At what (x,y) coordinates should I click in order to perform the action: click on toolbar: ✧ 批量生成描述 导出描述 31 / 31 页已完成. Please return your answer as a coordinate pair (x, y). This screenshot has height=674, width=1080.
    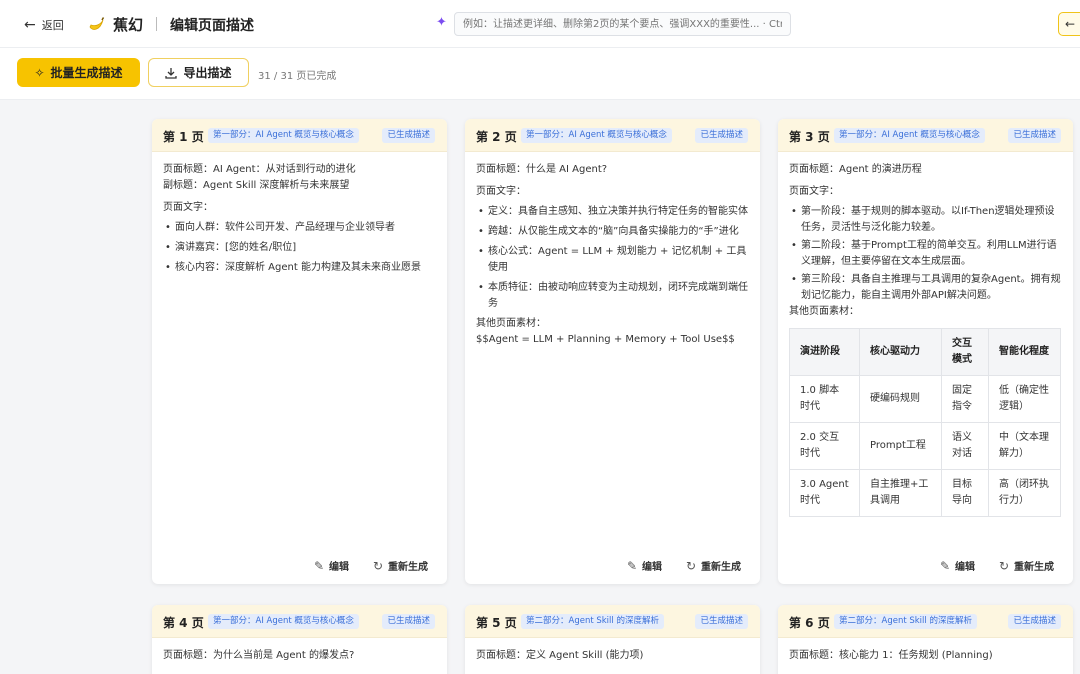
    Looking at the image, I should click on (540, 74).